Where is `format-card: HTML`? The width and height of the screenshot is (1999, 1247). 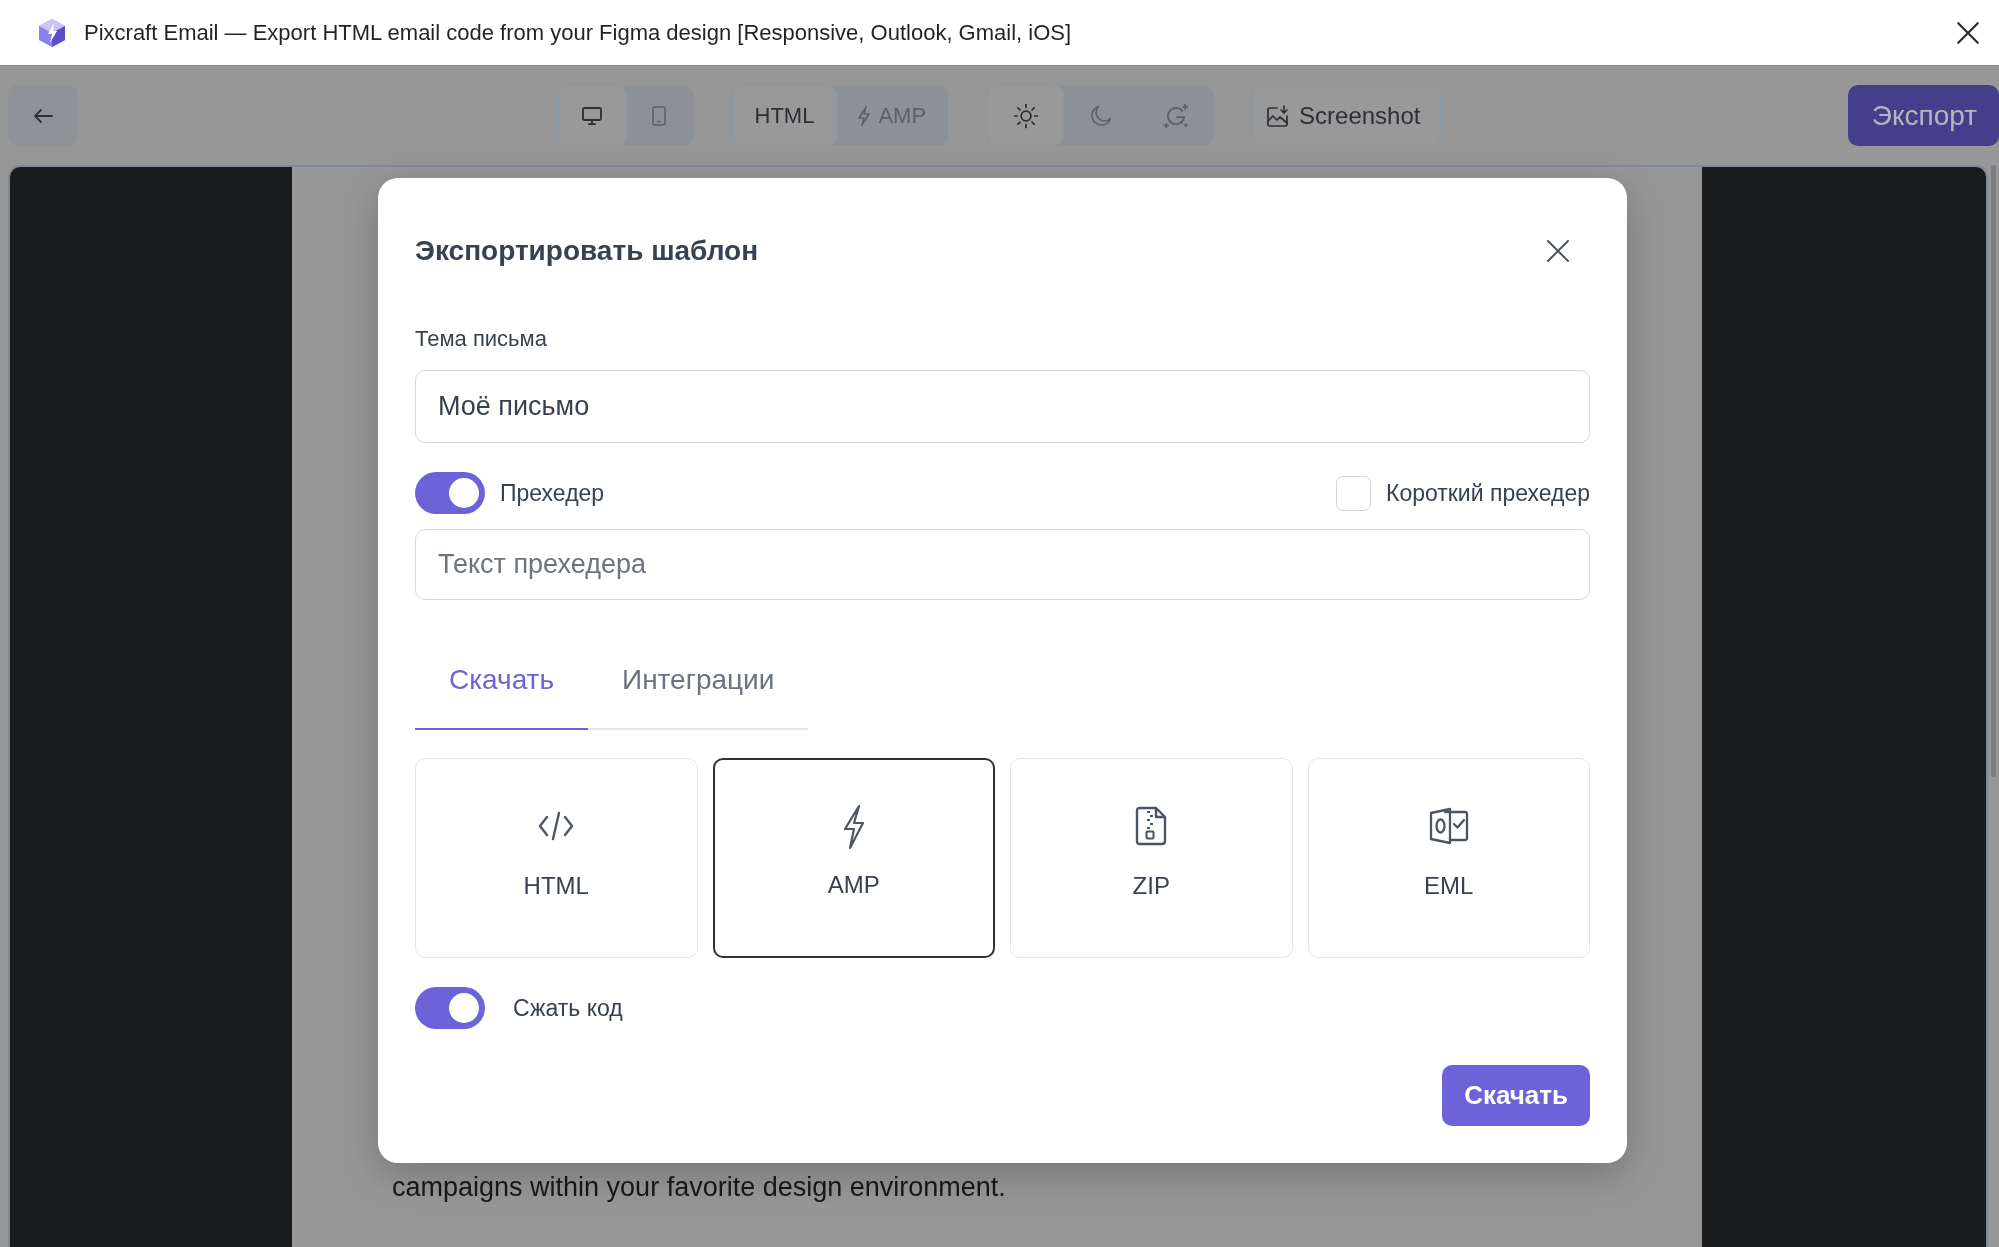
format-card: HTML is located at coordinates (556, 858).